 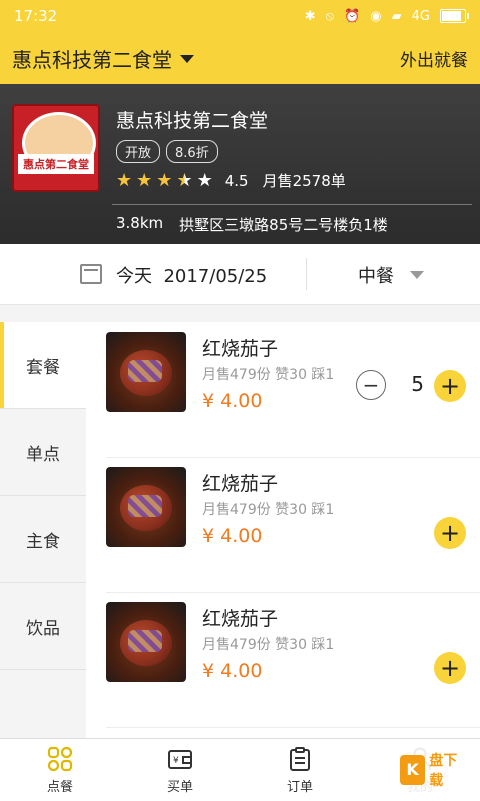 What do you see at coordinates (184, 180) in the screenshot?
I see `half-star-icon: ★` at bounding box center [184, 180].